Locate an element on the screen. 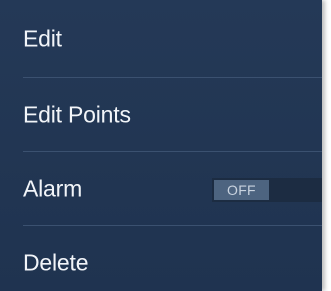 The image size is (331, 291). menu-item-label: Delete is located at coordinates (56, 262).